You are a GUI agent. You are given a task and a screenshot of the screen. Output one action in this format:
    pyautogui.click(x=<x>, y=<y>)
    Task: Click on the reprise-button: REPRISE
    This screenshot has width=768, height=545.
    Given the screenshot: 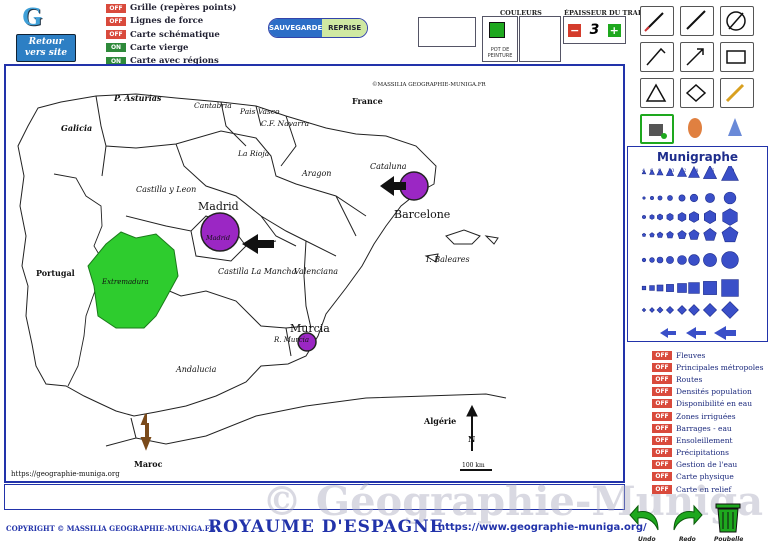 What is the action you would take?
    pyautogui.click(x=344, y=28)
    